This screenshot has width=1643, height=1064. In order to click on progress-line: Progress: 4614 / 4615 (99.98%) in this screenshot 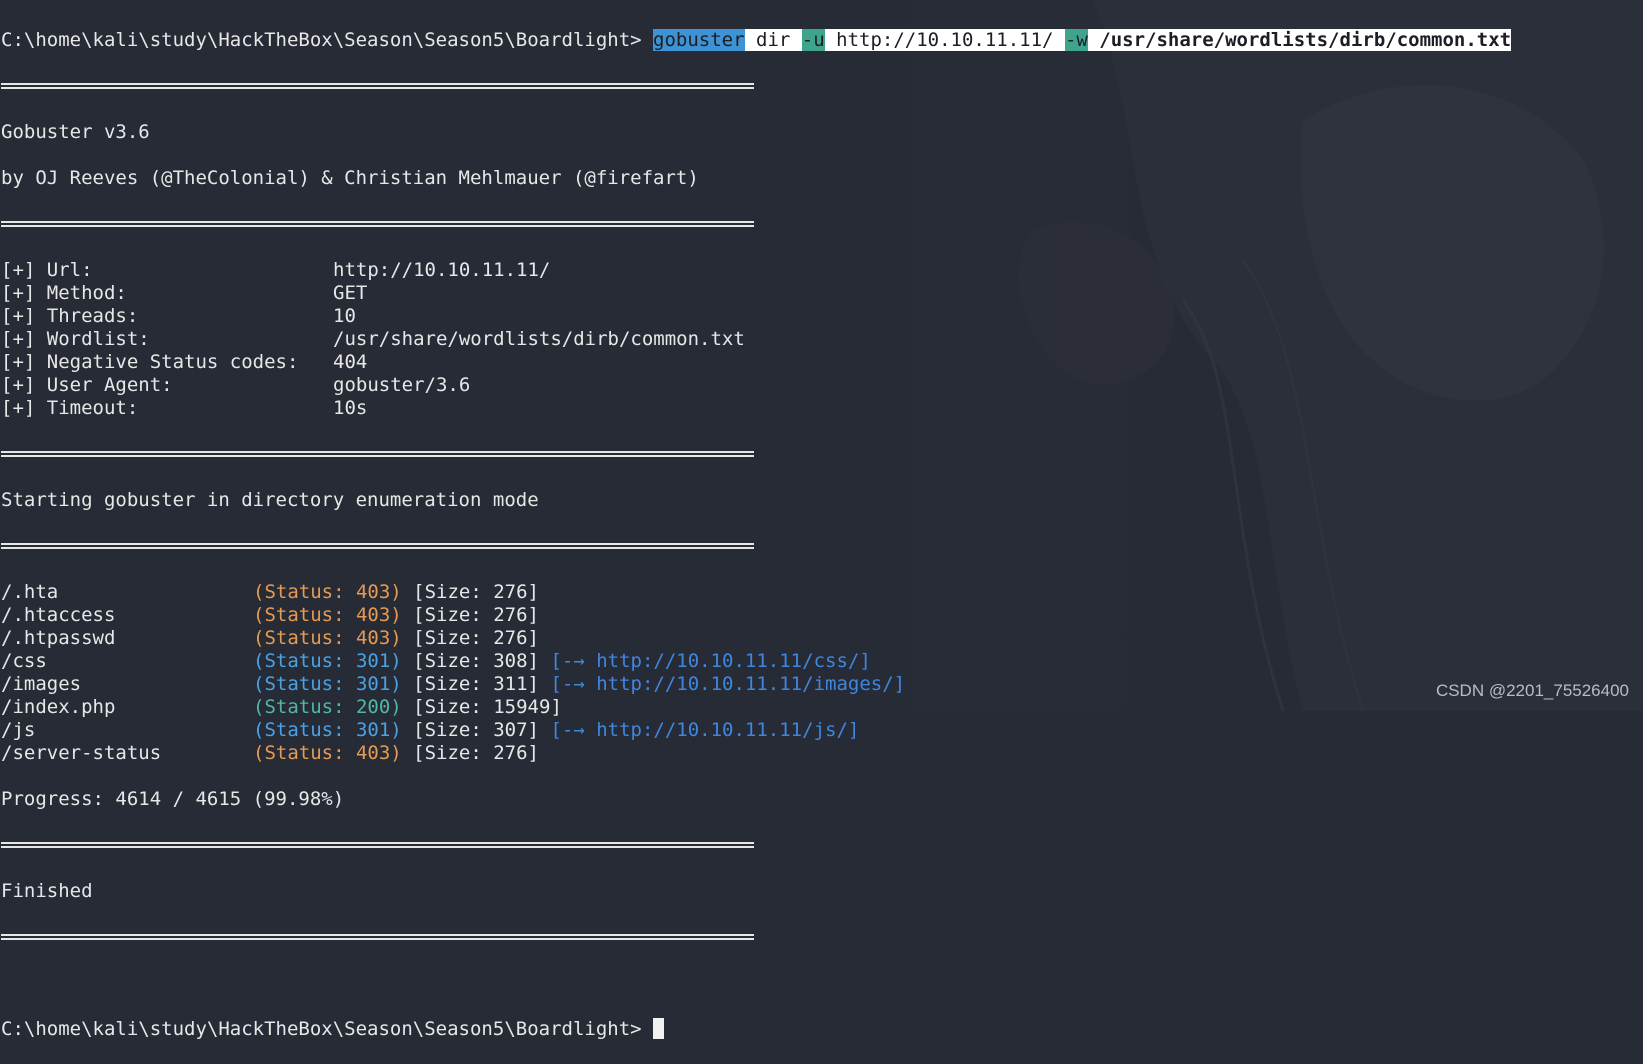, I will do `click(173, 799)`.